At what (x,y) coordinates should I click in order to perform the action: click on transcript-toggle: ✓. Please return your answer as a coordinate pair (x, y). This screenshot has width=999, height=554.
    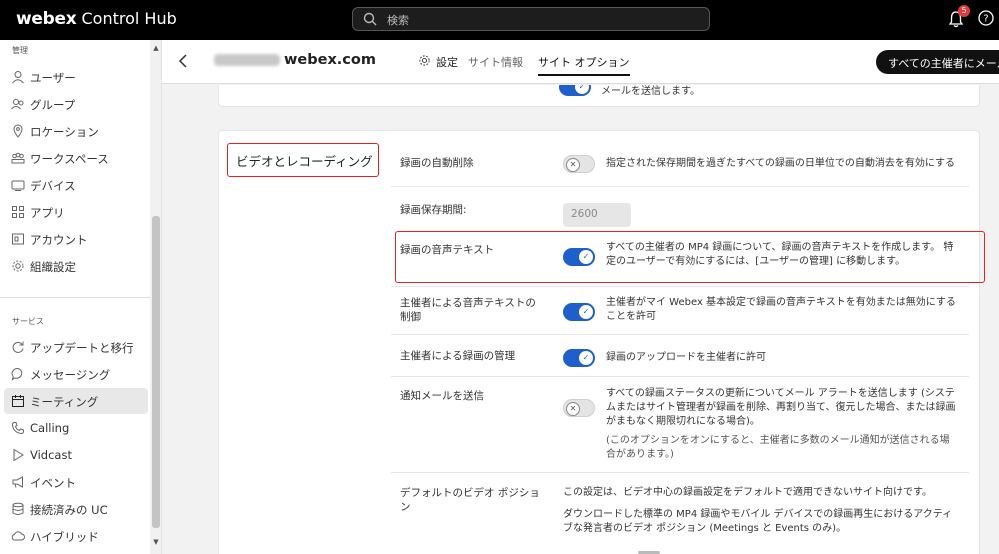
    Looking at the image, I should click on (579, 257).